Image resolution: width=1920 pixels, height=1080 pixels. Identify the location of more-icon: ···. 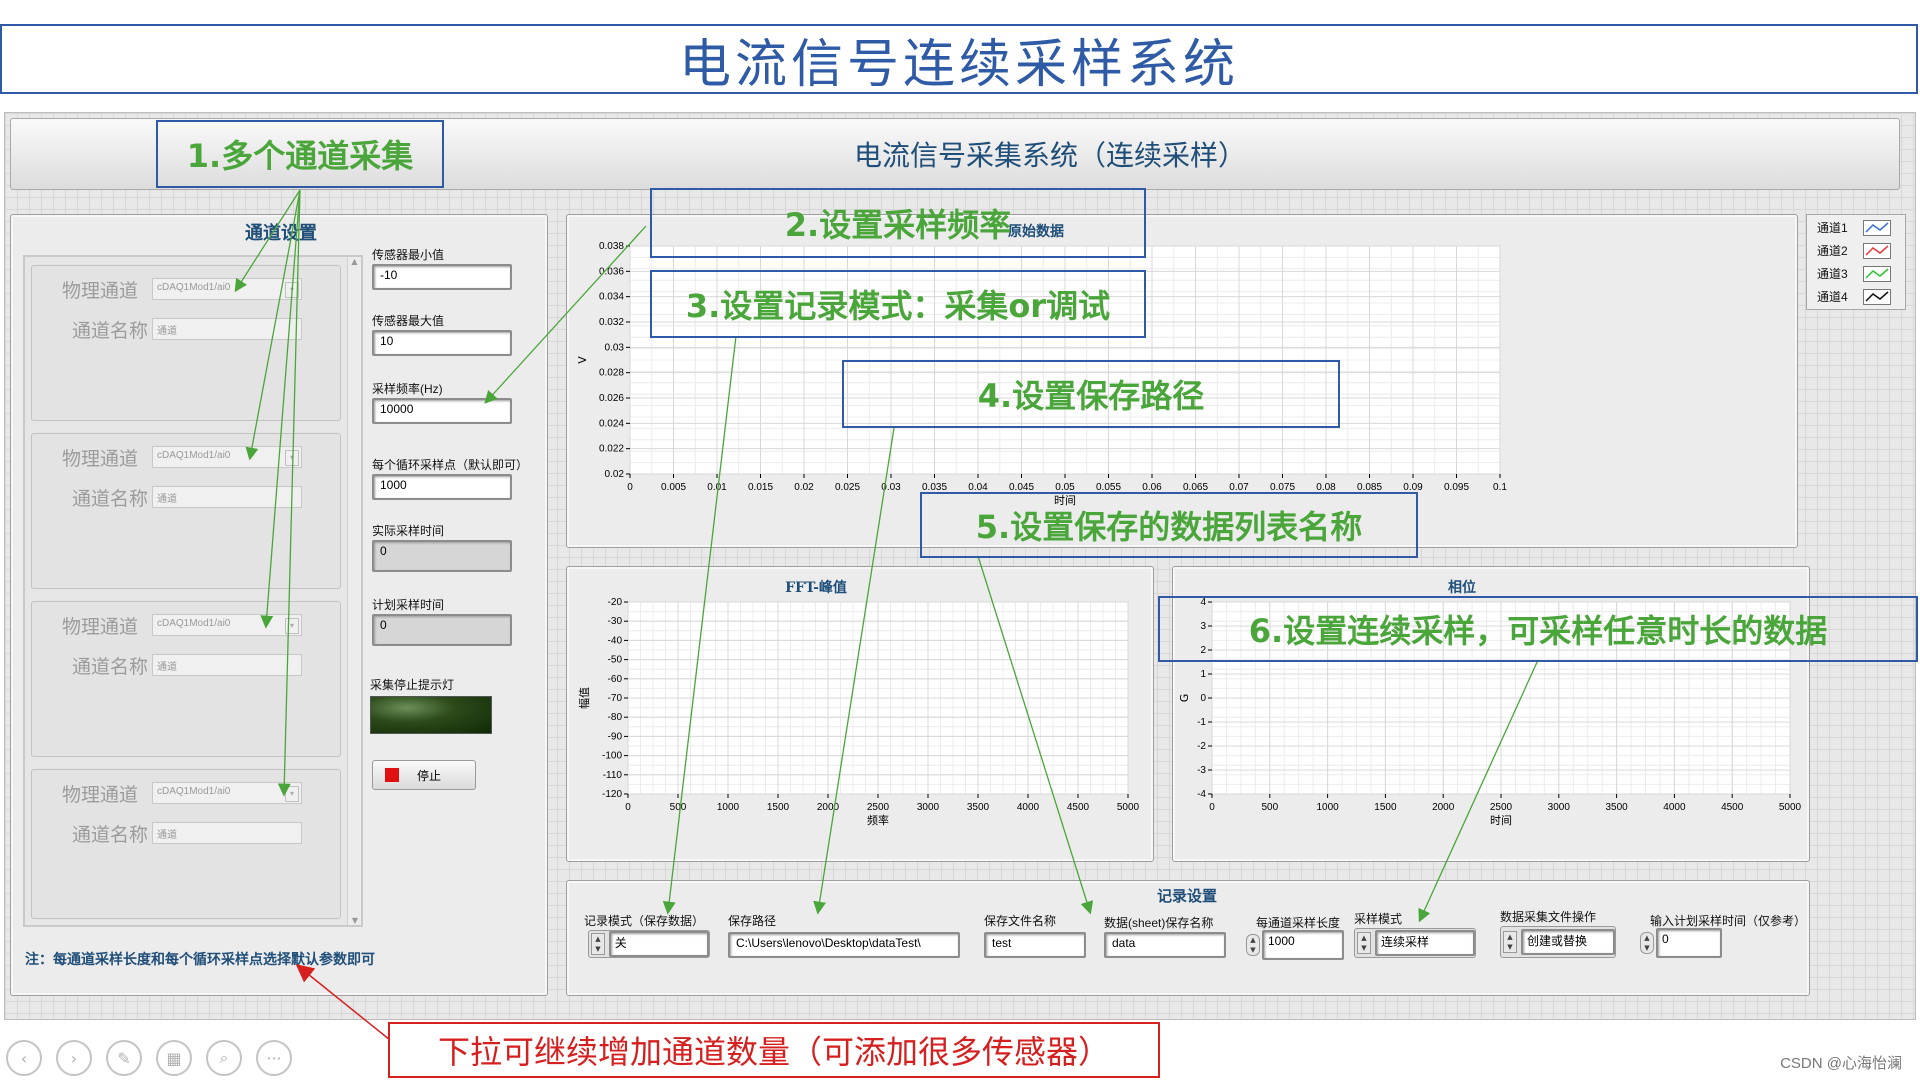
(274, 1058).